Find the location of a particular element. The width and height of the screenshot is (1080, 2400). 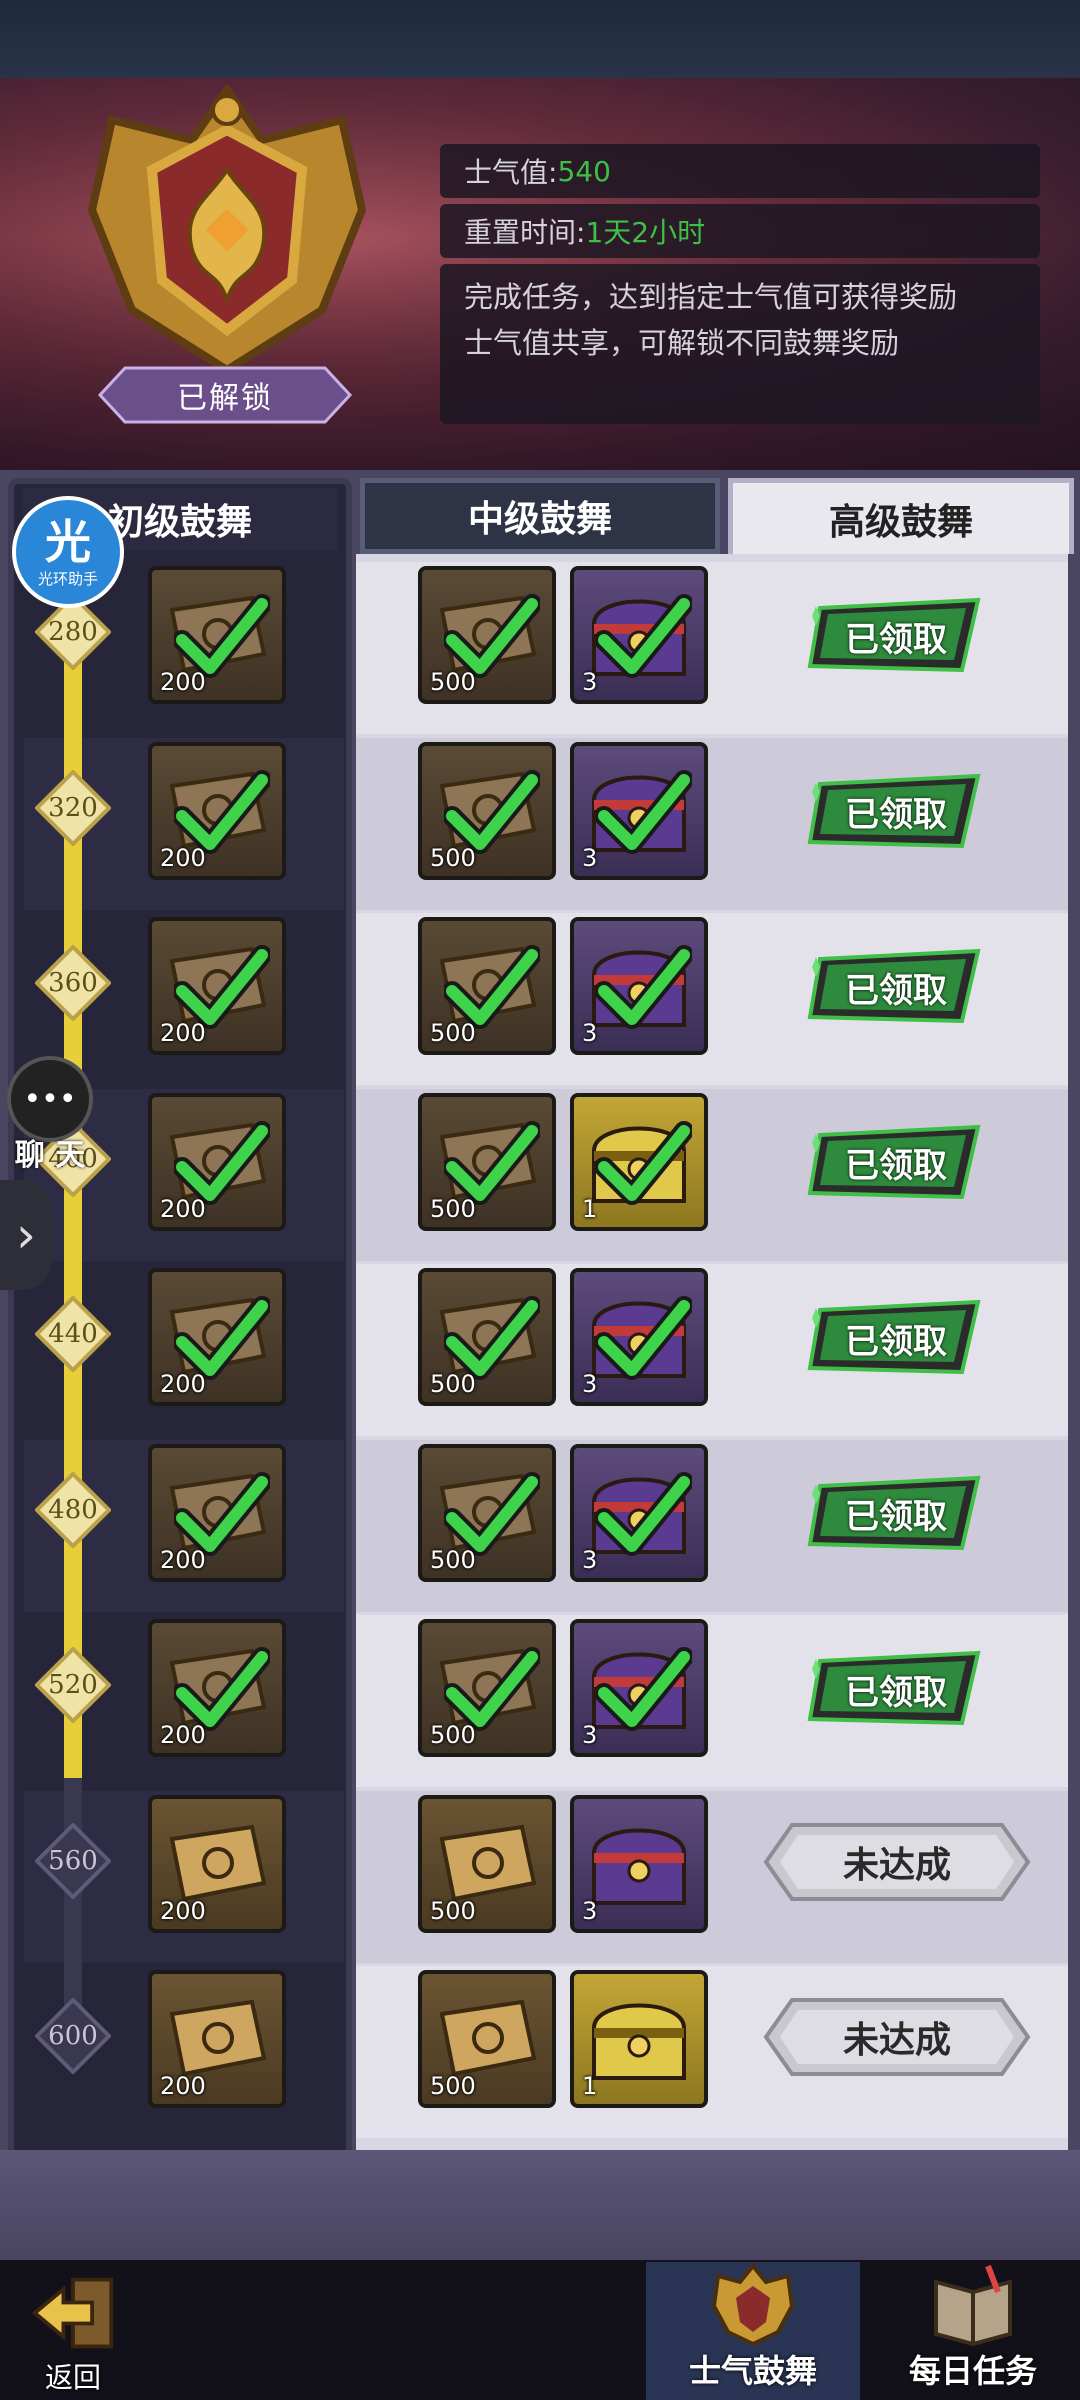

tab-mid: 中级鼓舞 is located at coordinates (540, 516).